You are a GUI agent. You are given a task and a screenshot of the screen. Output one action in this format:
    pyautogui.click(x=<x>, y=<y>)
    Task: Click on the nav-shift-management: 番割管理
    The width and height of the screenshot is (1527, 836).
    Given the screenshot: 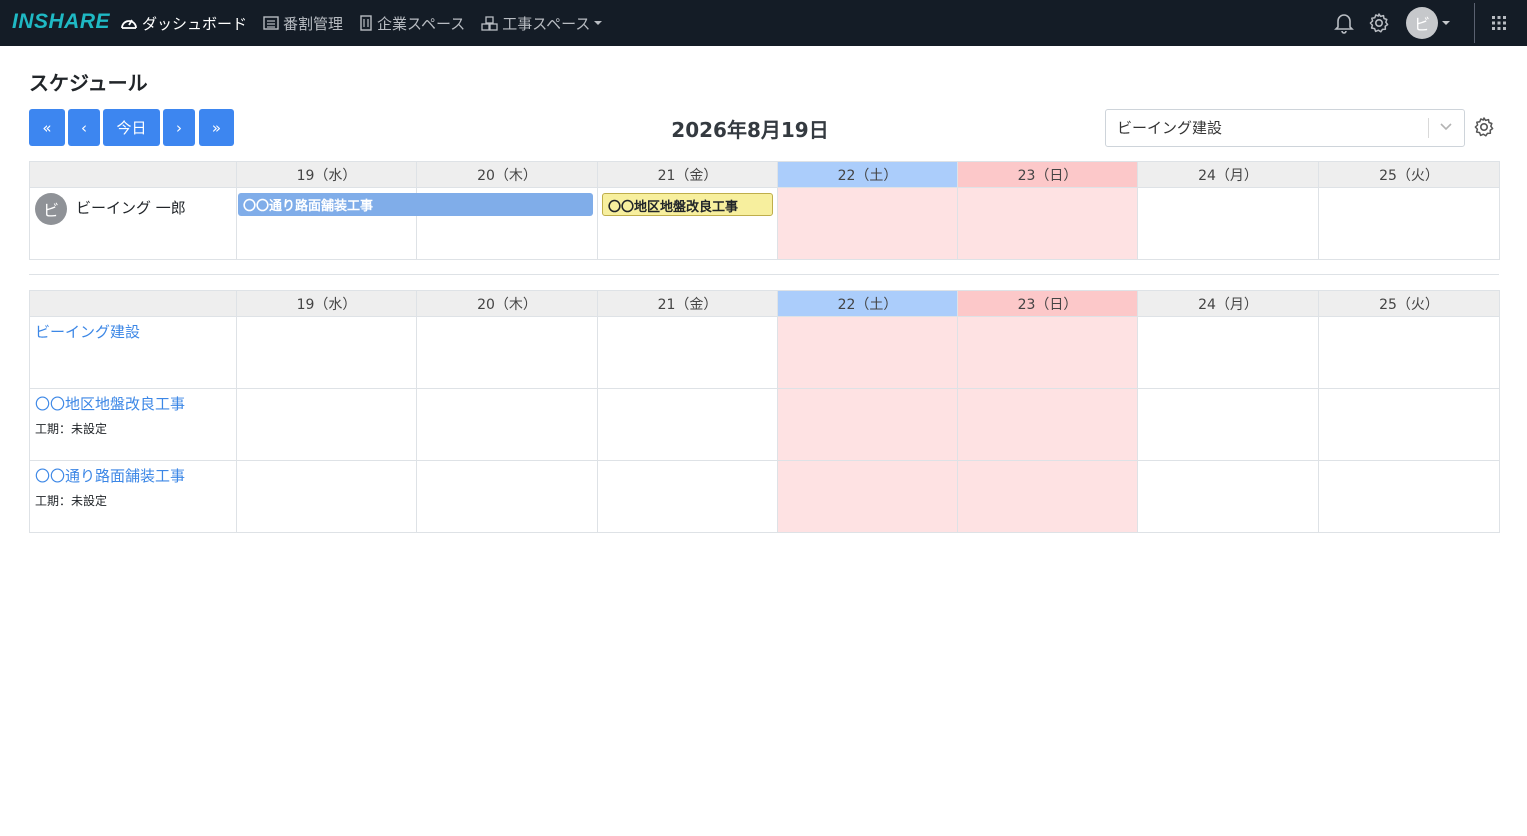 What is the action you would take?
    pyautogui.click(x=303, y=23)
    